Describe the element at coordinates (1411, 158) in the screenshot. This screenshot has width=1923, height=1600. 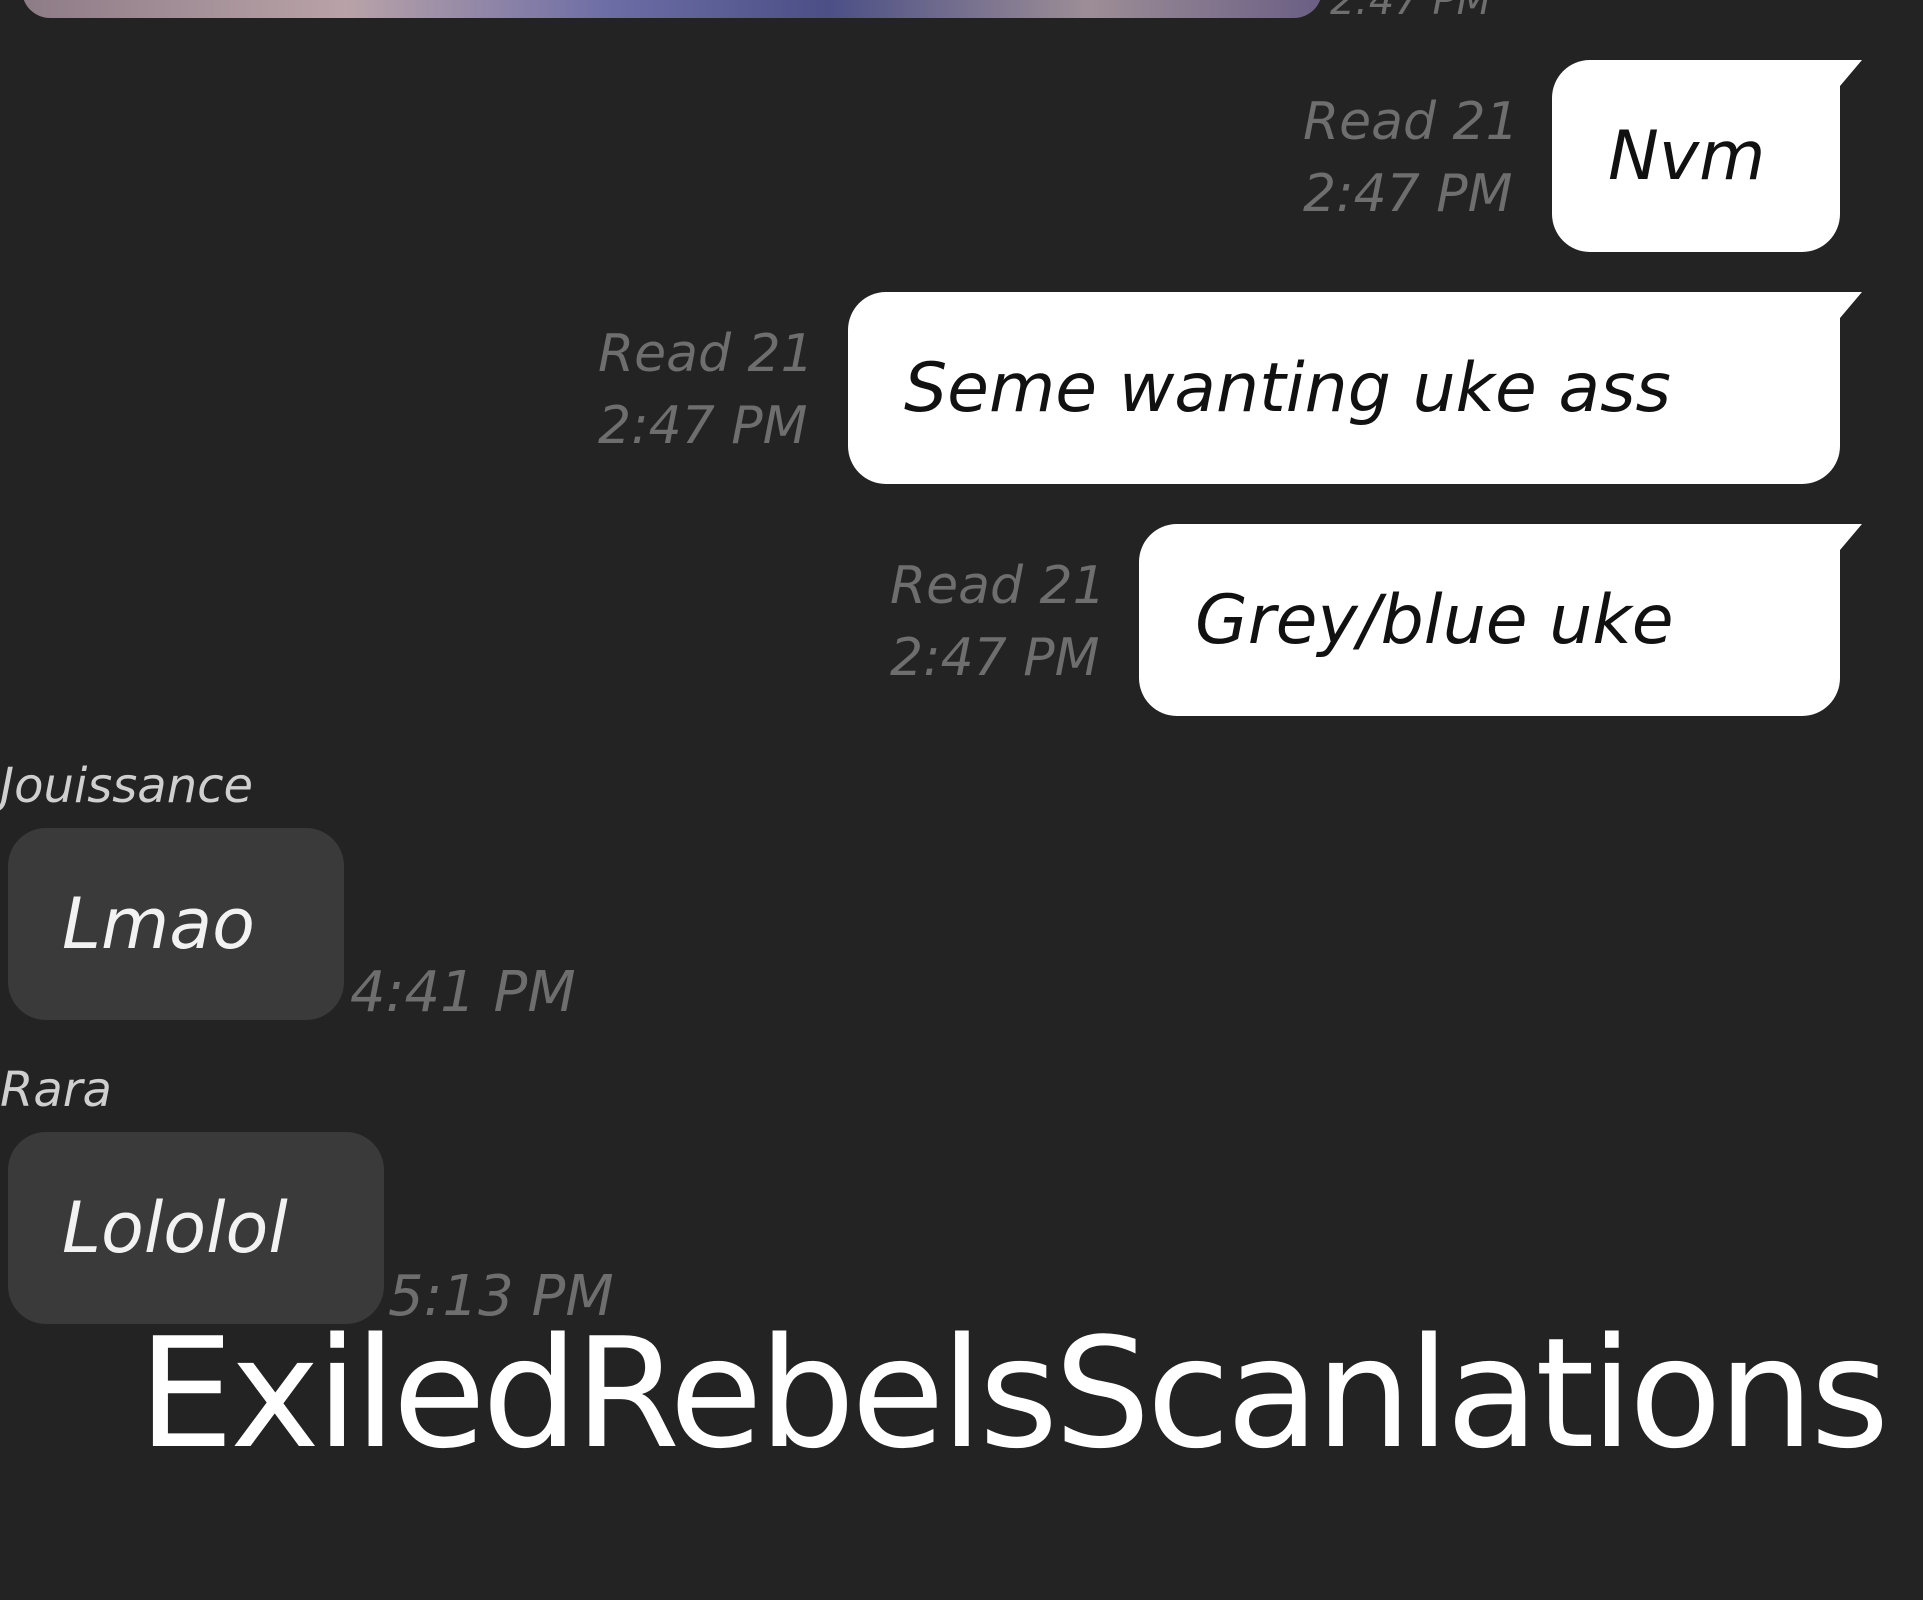
I see `outgoing-meta-1: Read 21 2:47 PM` at that location.